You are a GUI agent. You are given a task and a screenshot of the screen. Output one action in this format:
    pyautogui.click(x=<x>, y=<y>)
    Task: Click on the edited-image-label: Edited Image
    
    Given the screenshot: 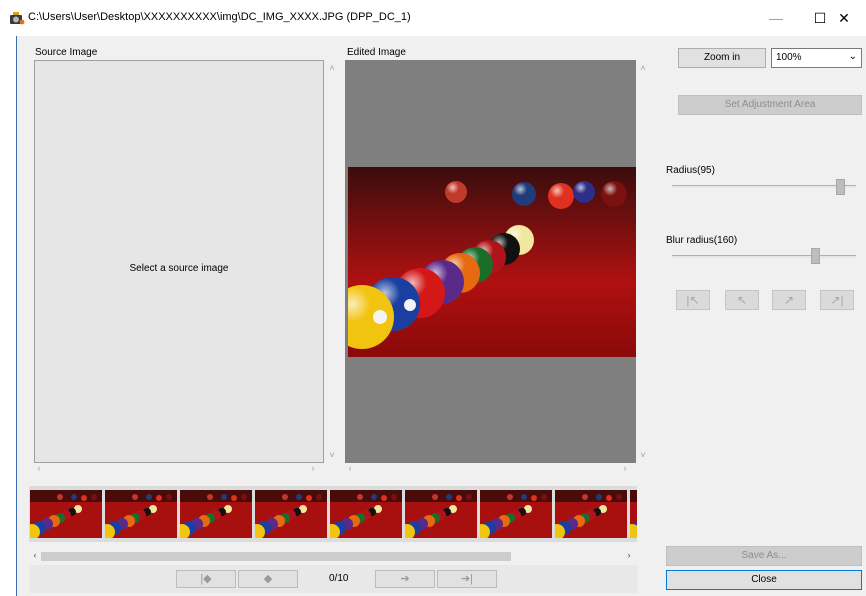 What is the action you would take?
    pyautogui.click(x=376, y=52)
    